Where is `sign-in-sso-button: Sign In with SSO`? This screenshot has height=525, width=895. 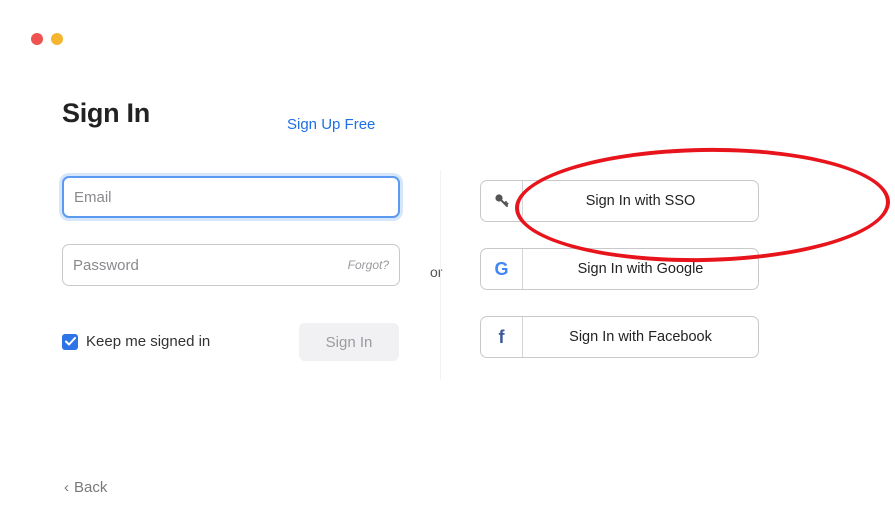 sign-in-sso-button: Sign In with SSO is located at coordinates (619, 201).